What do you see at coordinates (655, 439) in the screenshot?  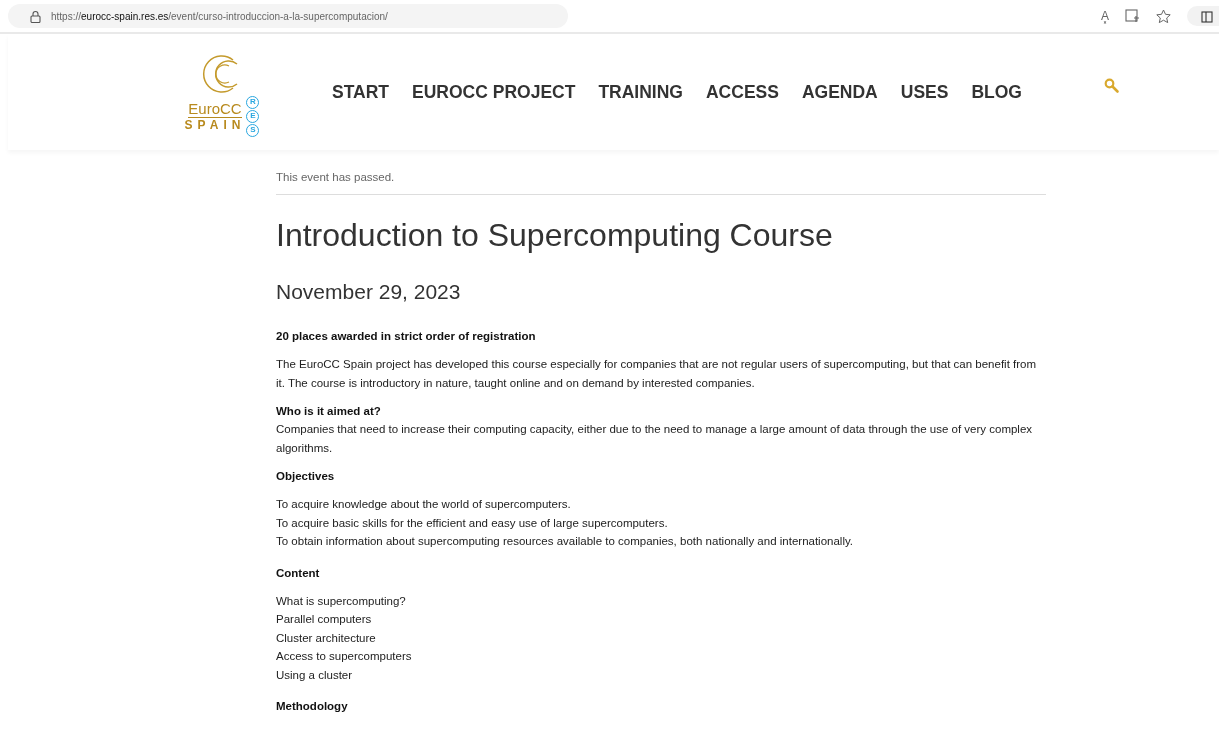 I see `paragraph: Companies that need to increase their computing capacity, either due to the need to manage a large amount of data through the use of very complex algorithms.` at bounding box center [655, 439].